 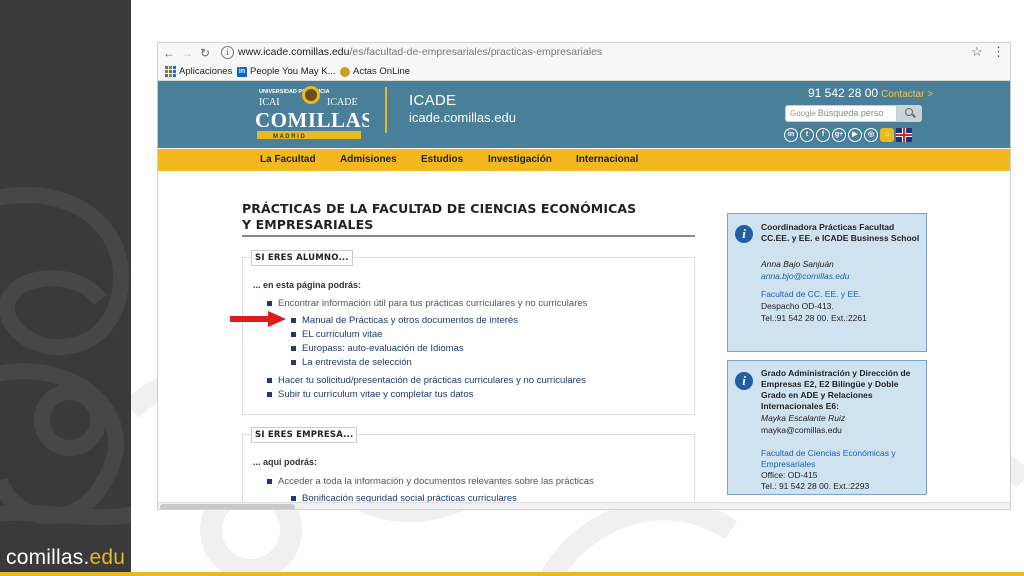 What do you see at coordinates (433, 100) in the screenshot?
I see `site-title: ICADE` at bounding box center [433, 100].